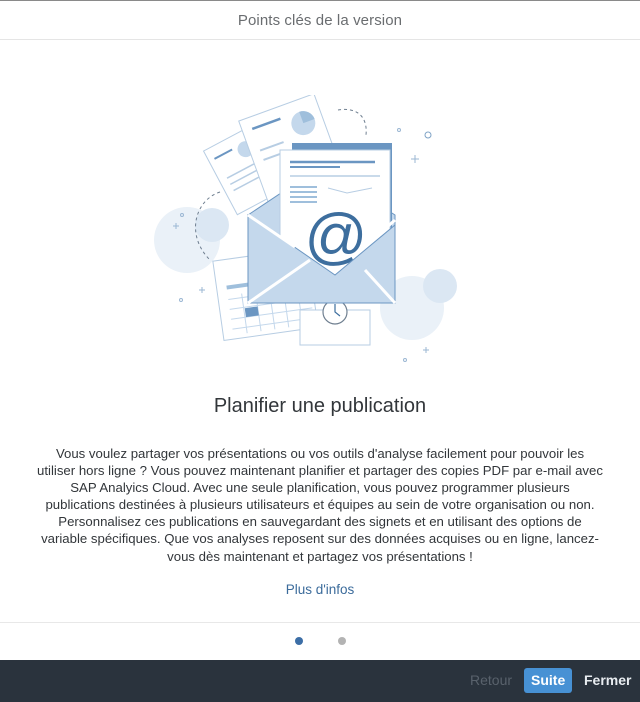  I want to click on close-button: Fermer, so click(607, 680).